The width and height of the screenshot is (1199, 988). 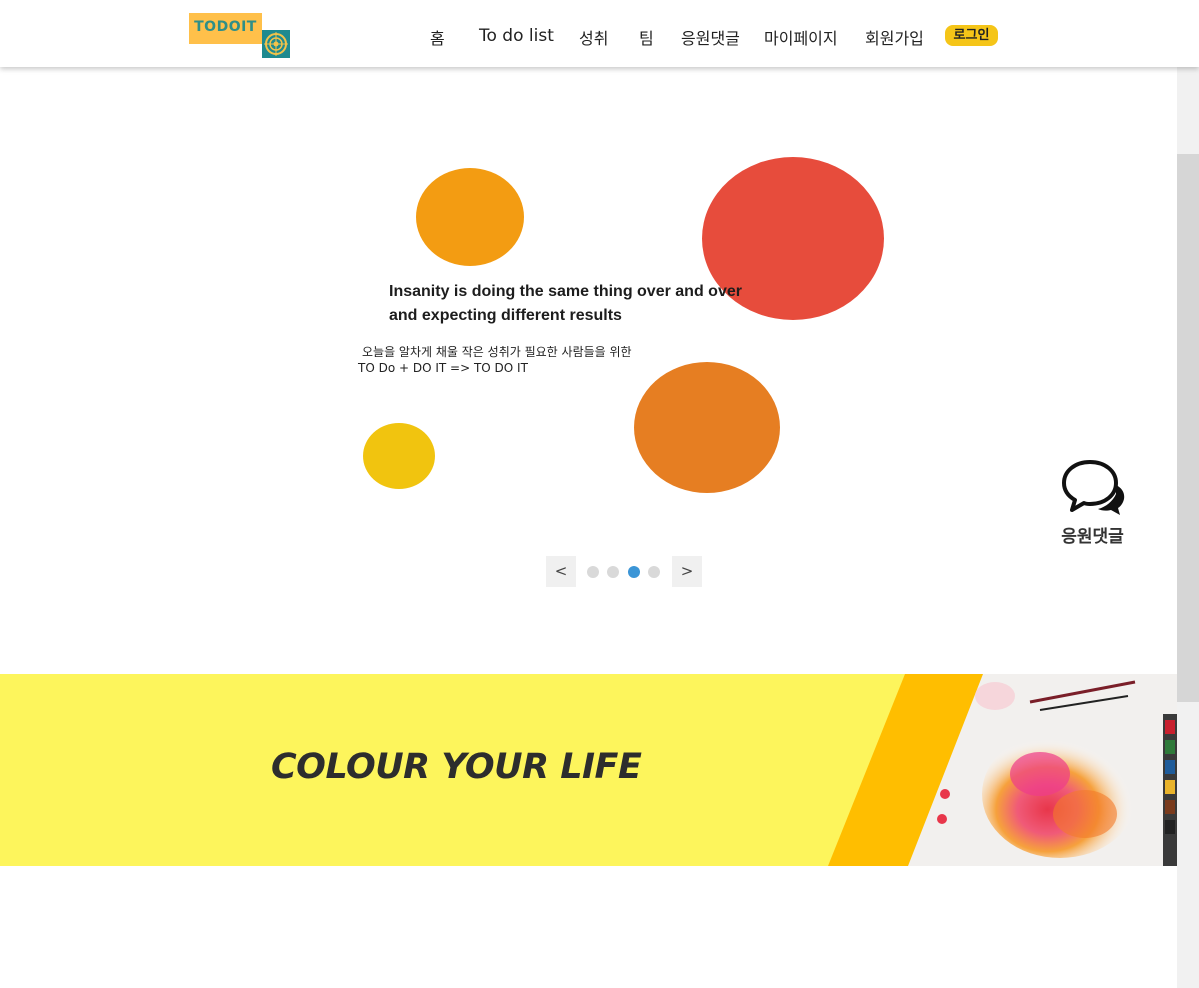 What do you see at coordinates (1188, 428) in the screenshot?
I see `scrollbar-thumb` at bounding box center [1188, 428].